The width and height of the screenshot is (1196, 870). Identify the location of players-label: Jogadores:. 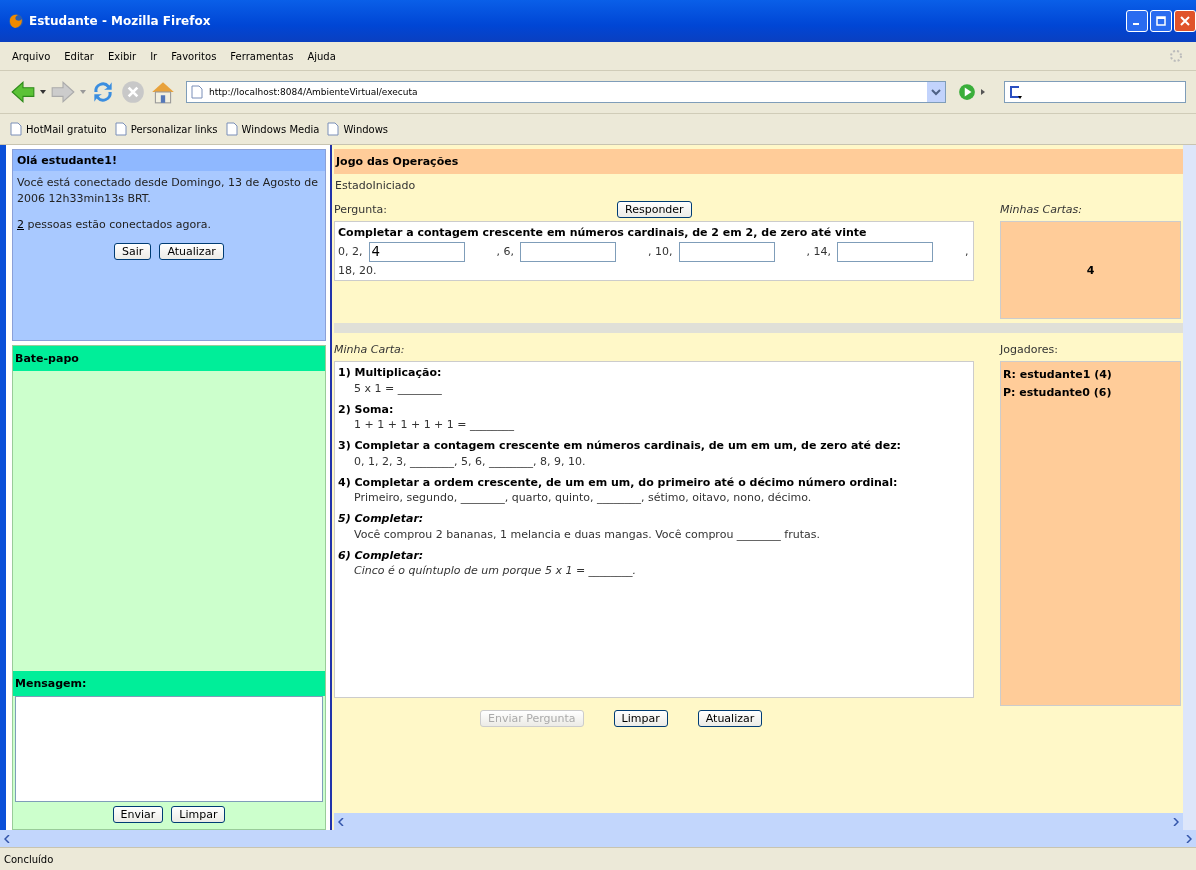
(1029, 349).